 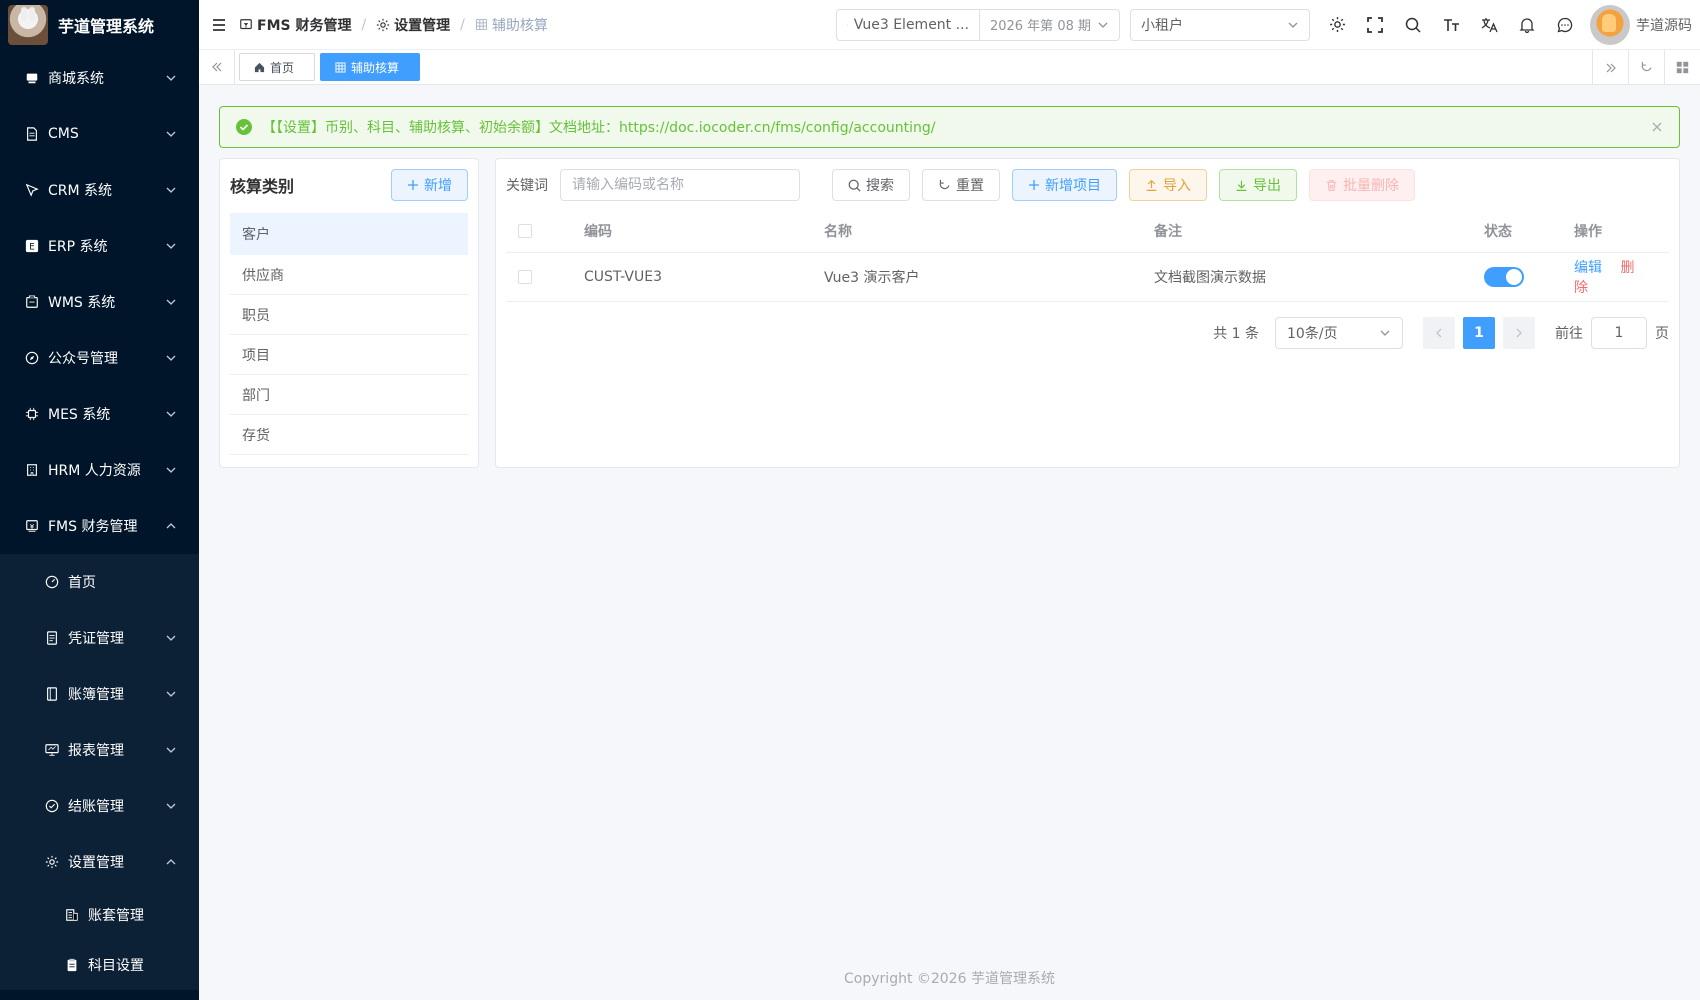 I want to click on breadcrumb: FMS 财务管理 / 设置管理 / 辅助核算, so click(x=393, y=25).